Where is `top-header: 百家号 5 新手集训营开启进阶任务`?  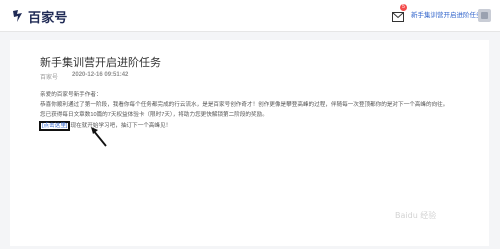
top-header: 百家号 5 新手集训营开启进阶任务 is located at coordinates (250, 16).